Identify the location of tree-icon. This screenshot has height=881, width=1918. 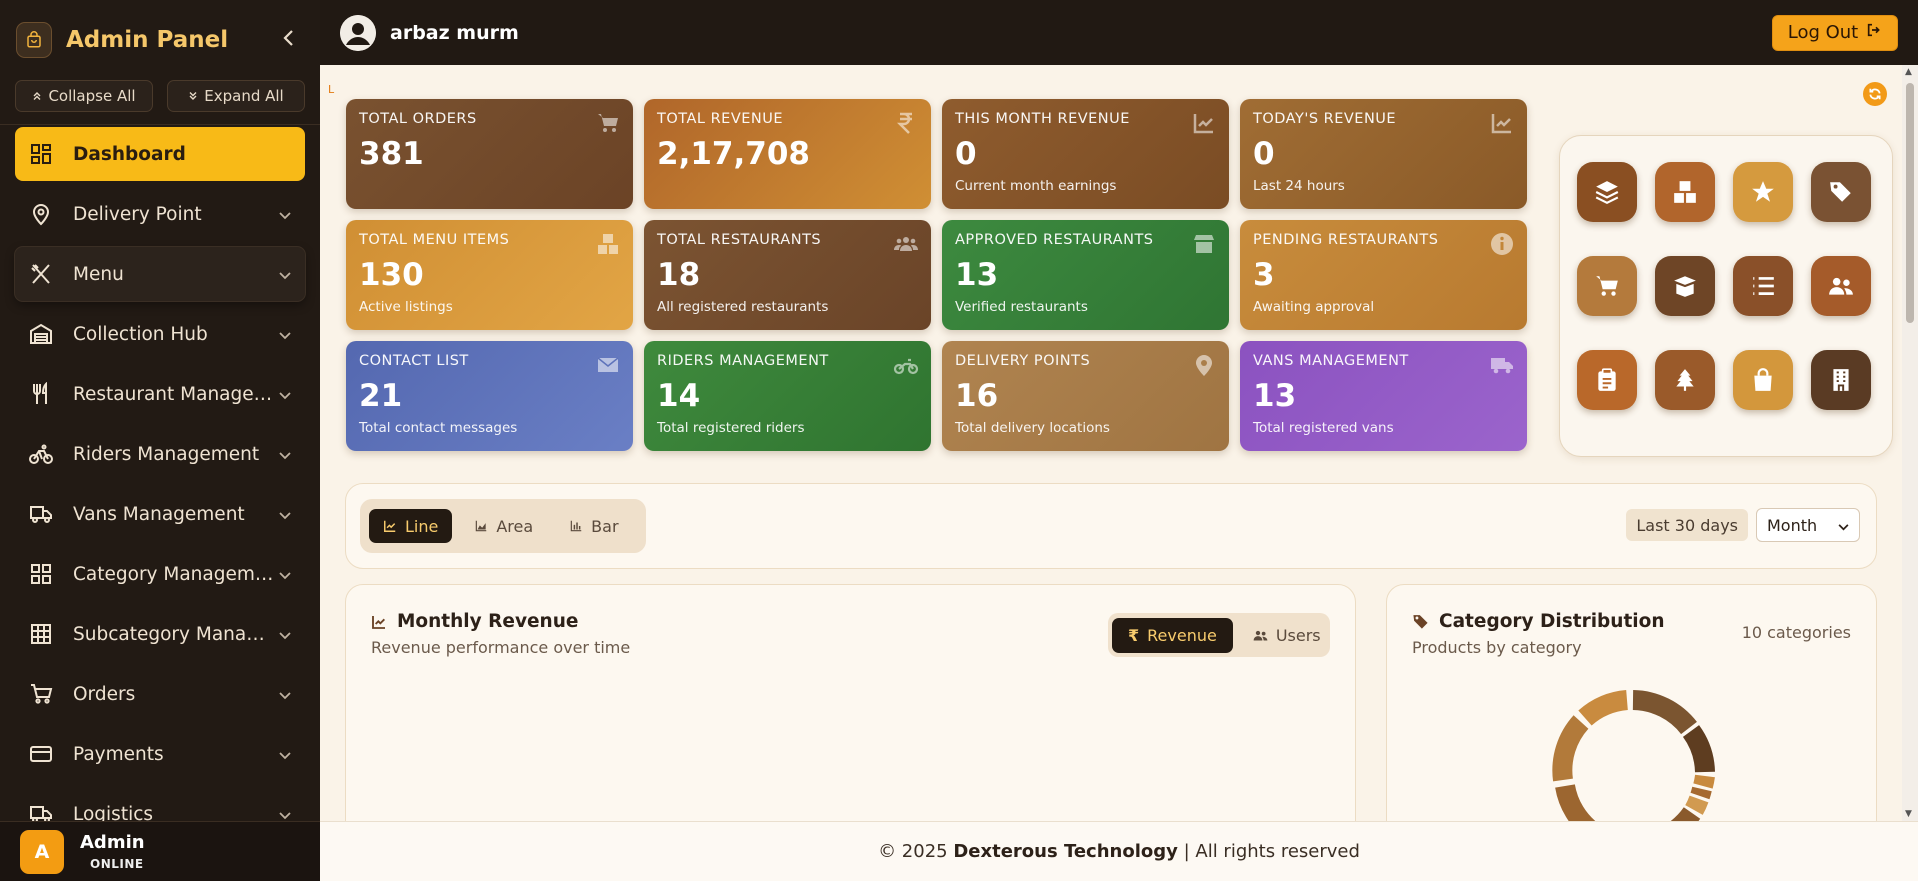
(1685, 380).